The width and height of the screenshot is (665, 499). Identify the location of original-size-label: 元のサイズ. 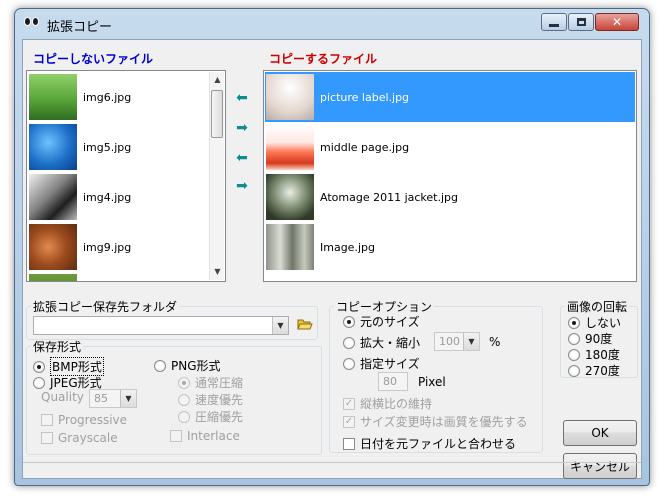
(390, 322).